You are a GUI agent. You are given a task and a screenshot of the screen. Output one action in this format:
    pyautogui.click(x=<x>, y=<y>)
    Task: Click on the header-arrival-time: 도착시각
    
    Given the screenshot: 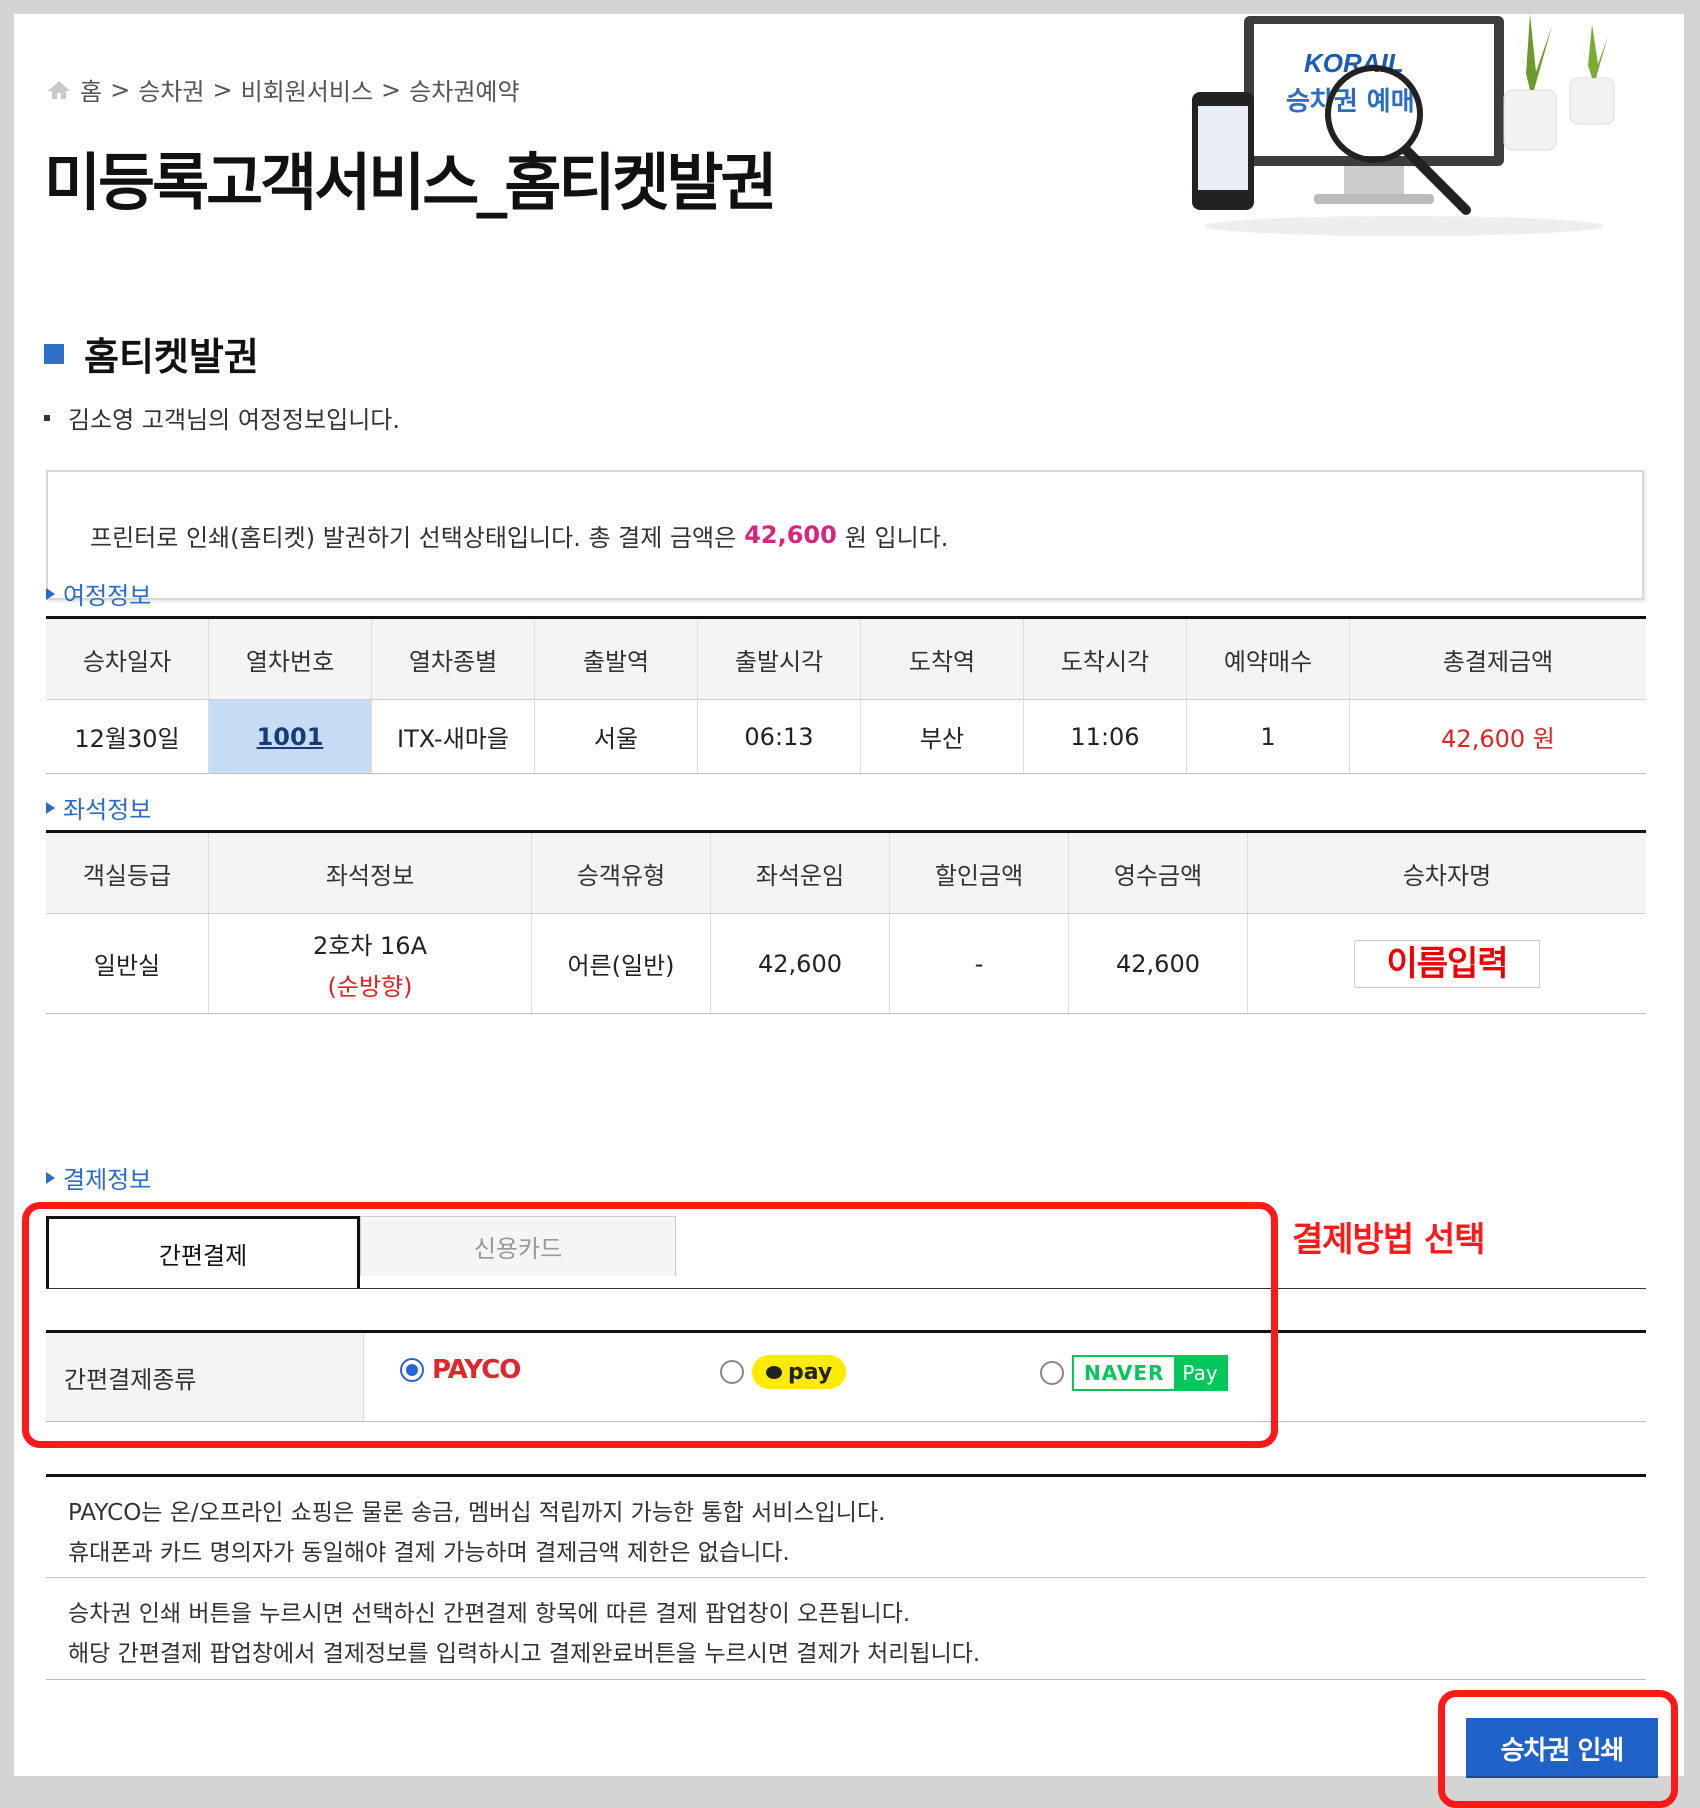 What is the action you would take?
    pyautogui.click(x=1105, y=658)
    